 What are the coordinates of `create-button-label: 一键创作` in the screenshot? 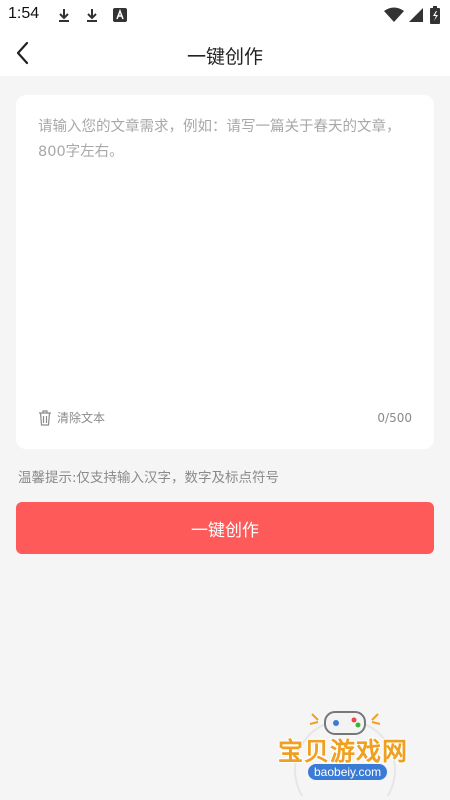 It's located at (225, 530).